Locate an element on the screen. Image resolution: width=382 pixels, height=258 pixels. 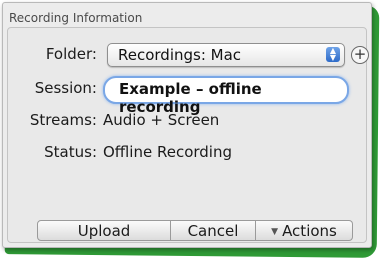
actions-button: ▼ Actions is located at coordinates (304, 230).